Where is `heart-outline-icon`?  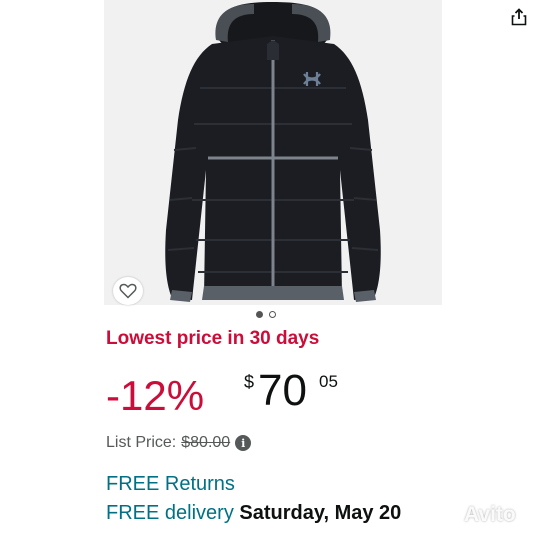 heart-outline-icon is located at coordinates (128, 291).